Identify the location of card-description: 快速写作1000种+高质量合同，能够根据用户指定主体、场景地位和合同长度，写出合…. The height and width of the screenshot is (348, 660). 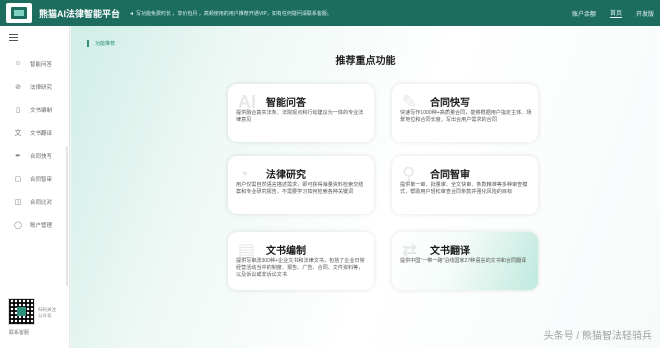
(466, 116).